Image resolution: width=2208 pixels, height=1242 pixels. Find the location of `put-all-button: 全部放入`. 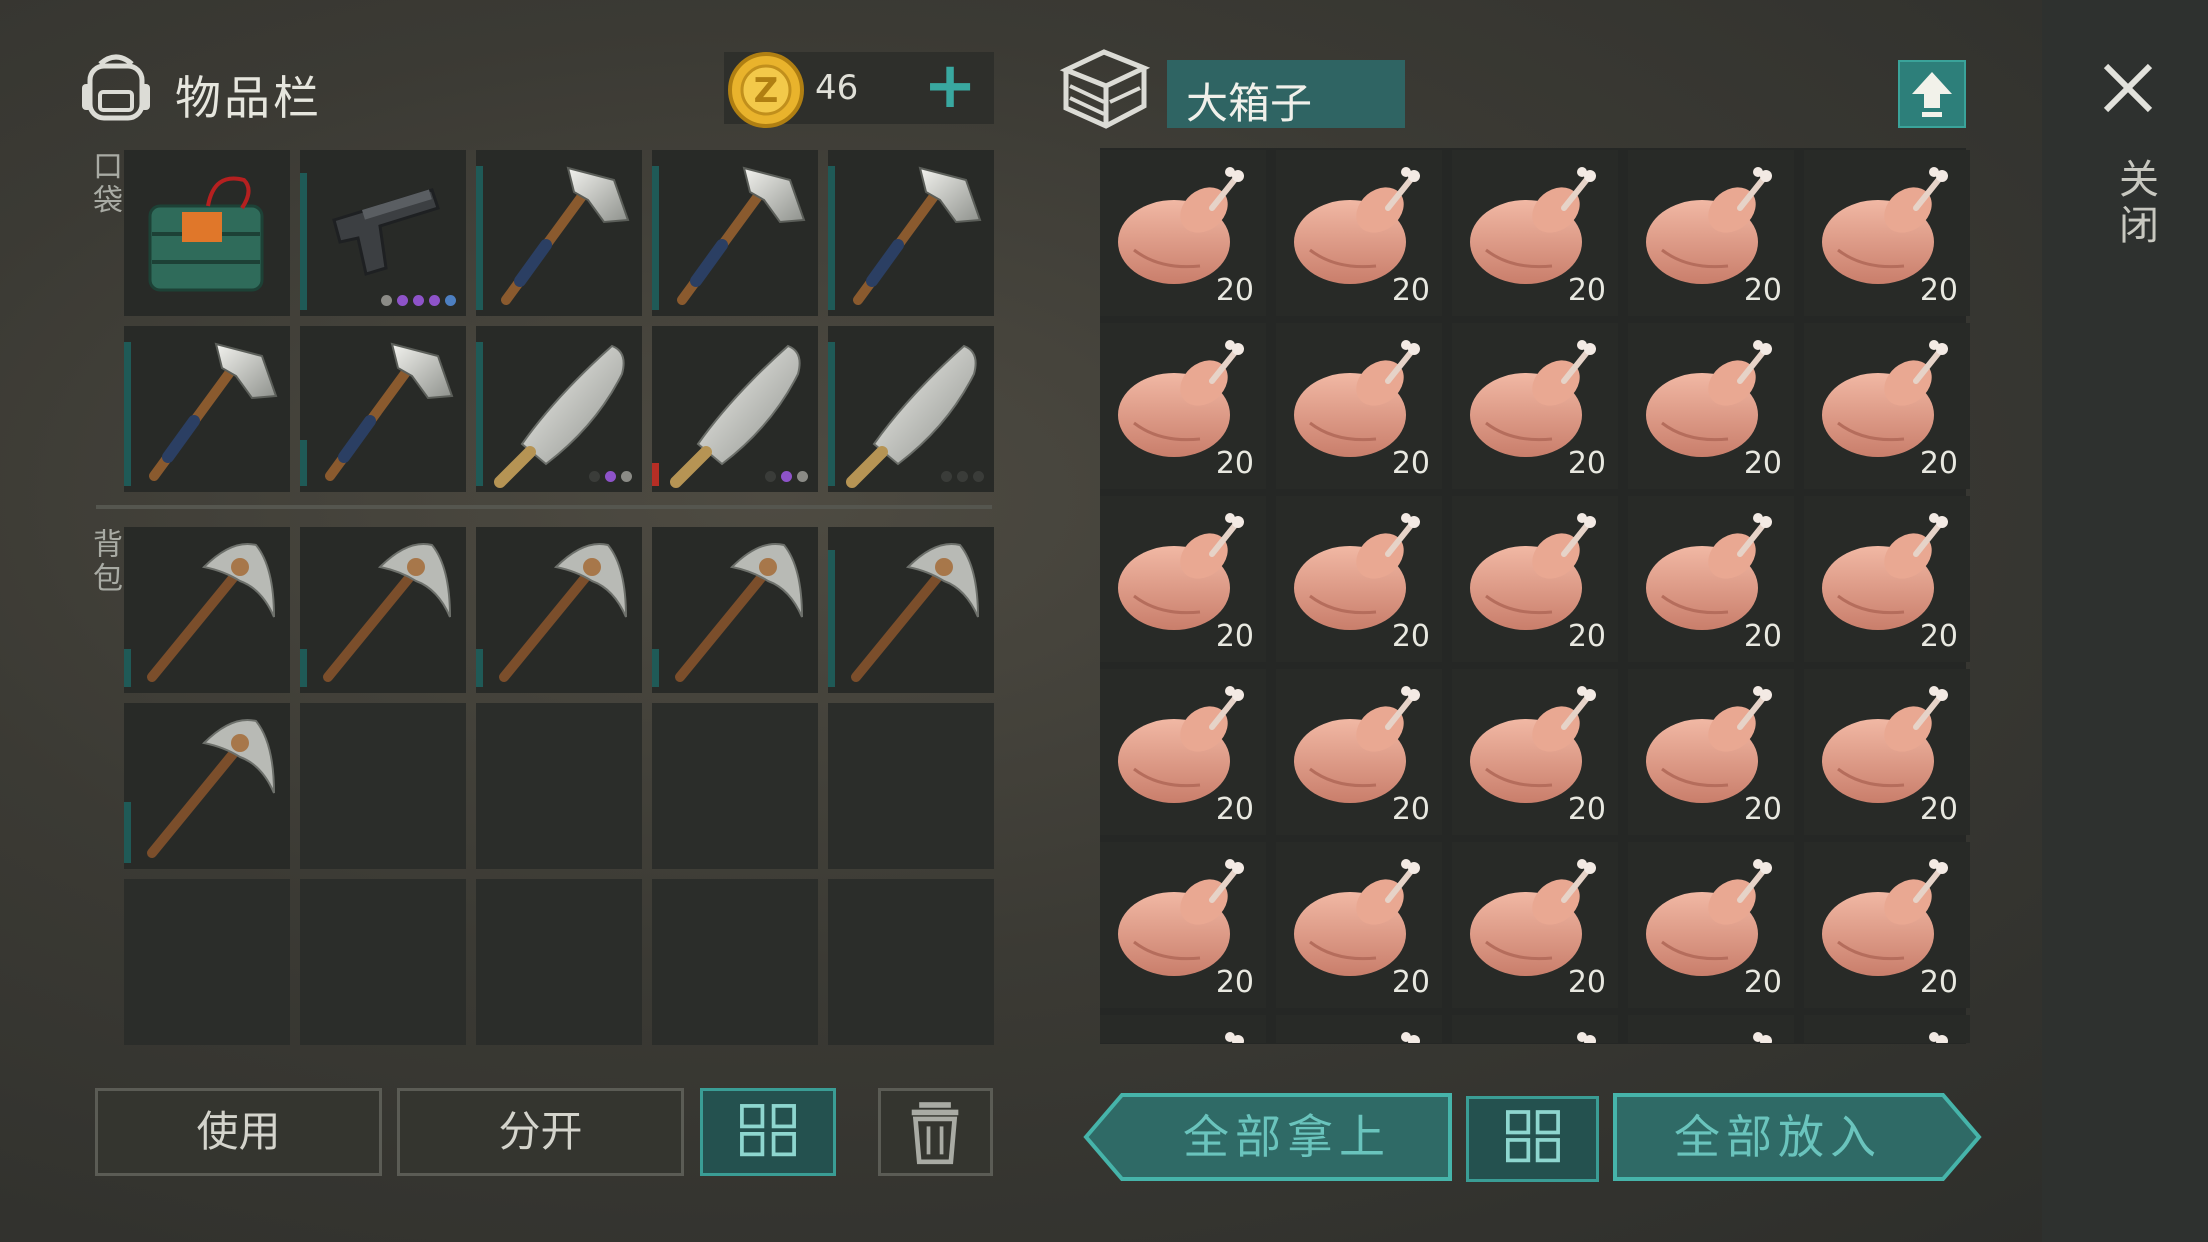

put-all-button: 全部放入 is located at coordinates (1798, 1137).